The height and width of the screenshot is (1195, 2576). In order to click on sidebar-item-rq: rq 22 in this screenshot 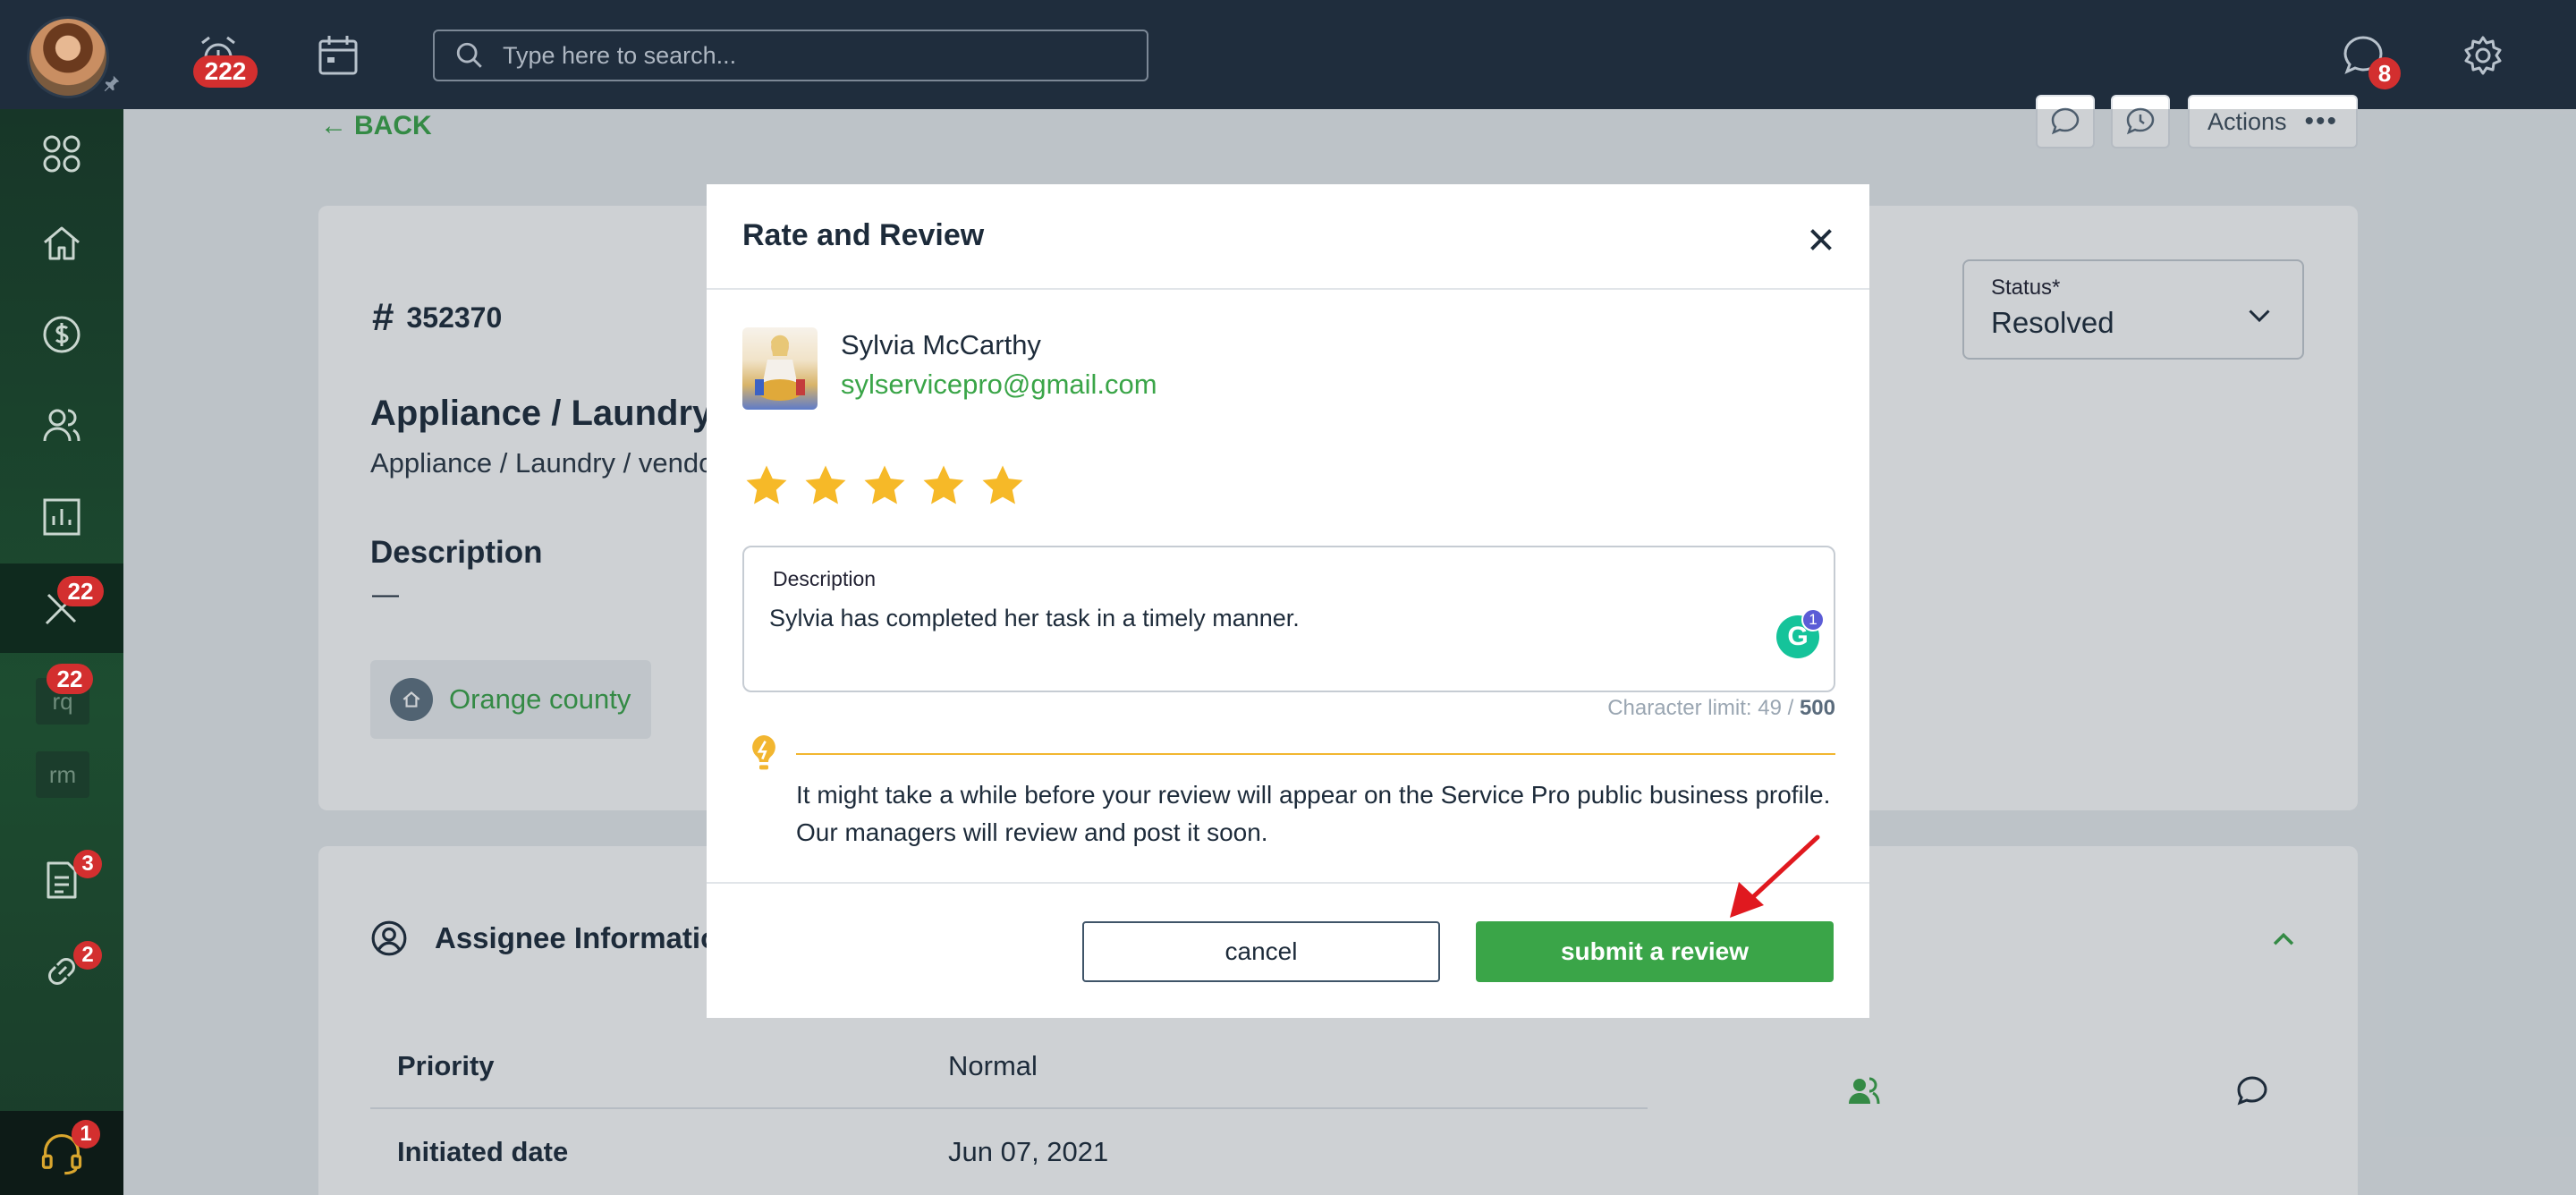, I will do `click(61, 701)`.